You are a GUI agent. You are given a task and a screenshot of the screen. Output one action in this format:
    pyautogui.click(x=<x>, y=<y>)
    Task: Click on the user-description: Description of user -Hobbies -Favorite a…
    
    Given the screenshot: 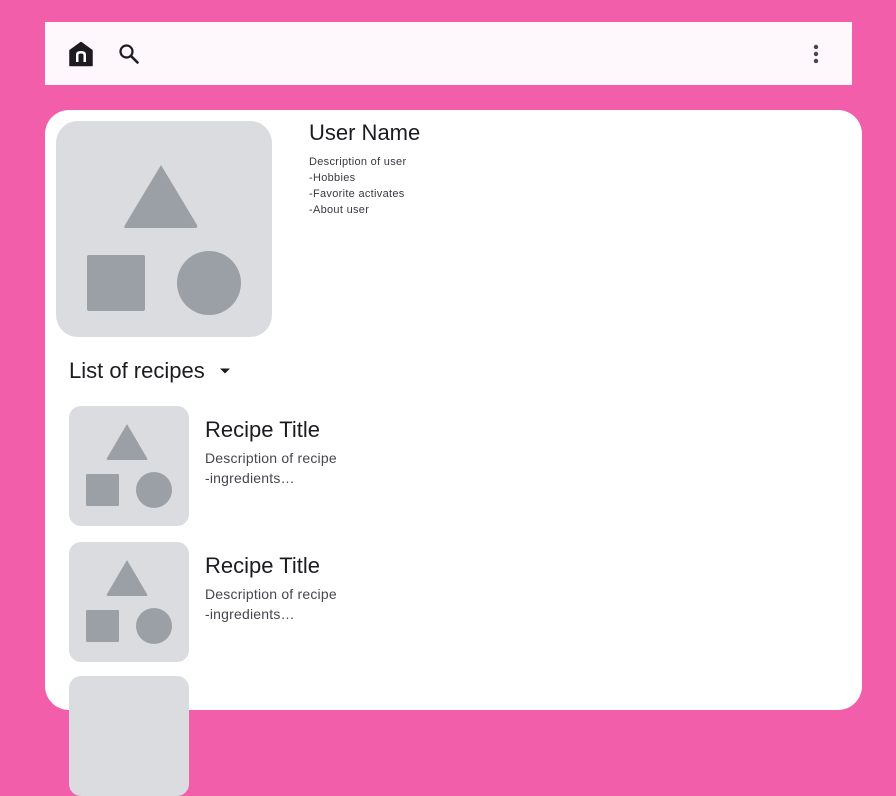 What is the action you would take?
    pyautogui.click(x=357, y=186)
    